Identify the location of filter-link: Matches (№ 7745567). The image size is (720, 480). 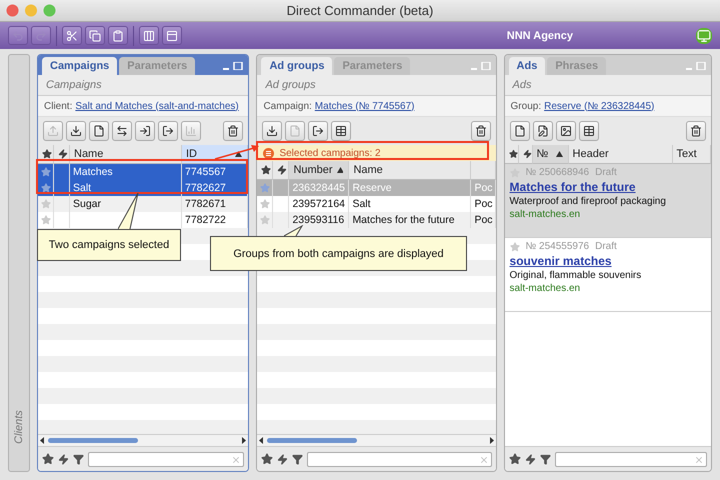
(364, 106).